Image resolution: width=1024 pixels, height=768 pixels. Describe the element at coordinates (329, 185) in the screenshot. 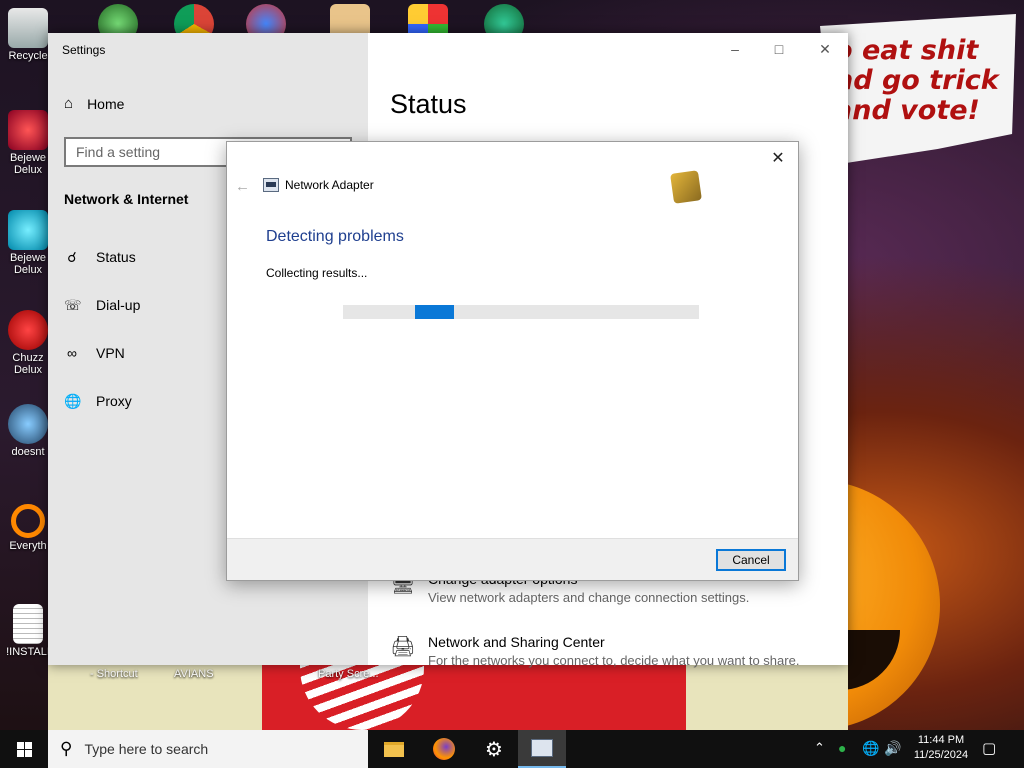

I see `dialog-title: Network Adapter` at that location.